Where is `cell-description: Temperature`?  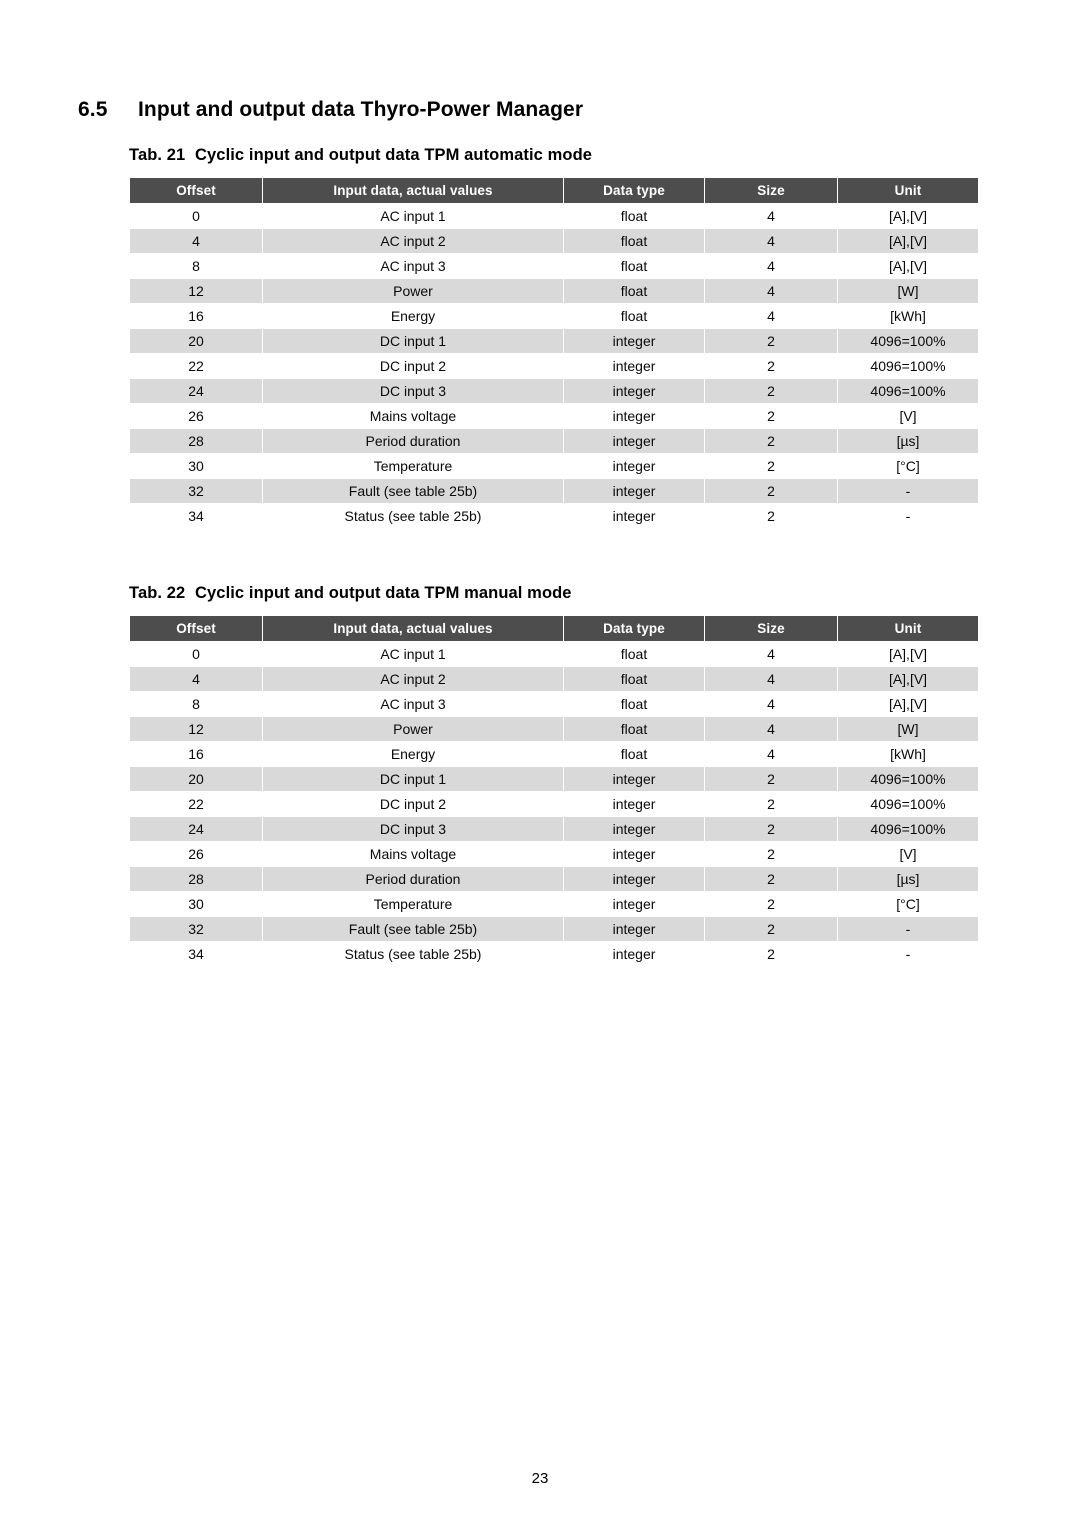
cell-description: Temperature is located at coordinates (413, 466).